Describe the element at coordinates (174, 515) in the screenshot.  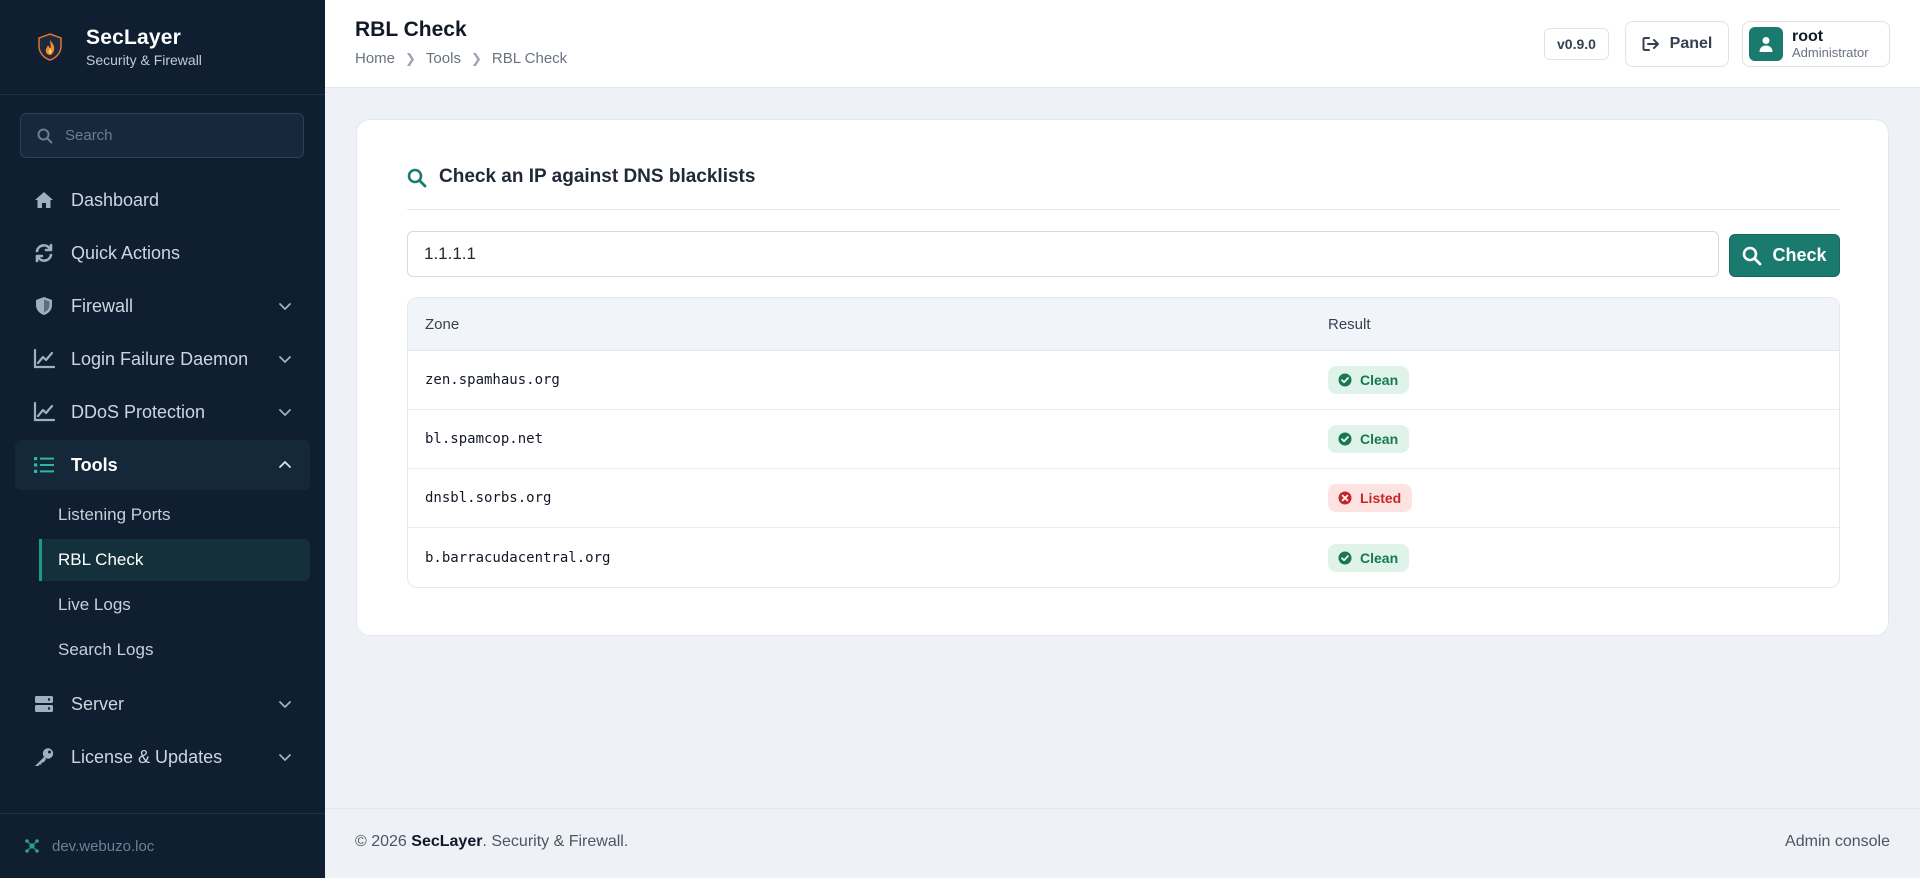
I see `sidebar-item-listening-ports: Listening Ports` at that location.